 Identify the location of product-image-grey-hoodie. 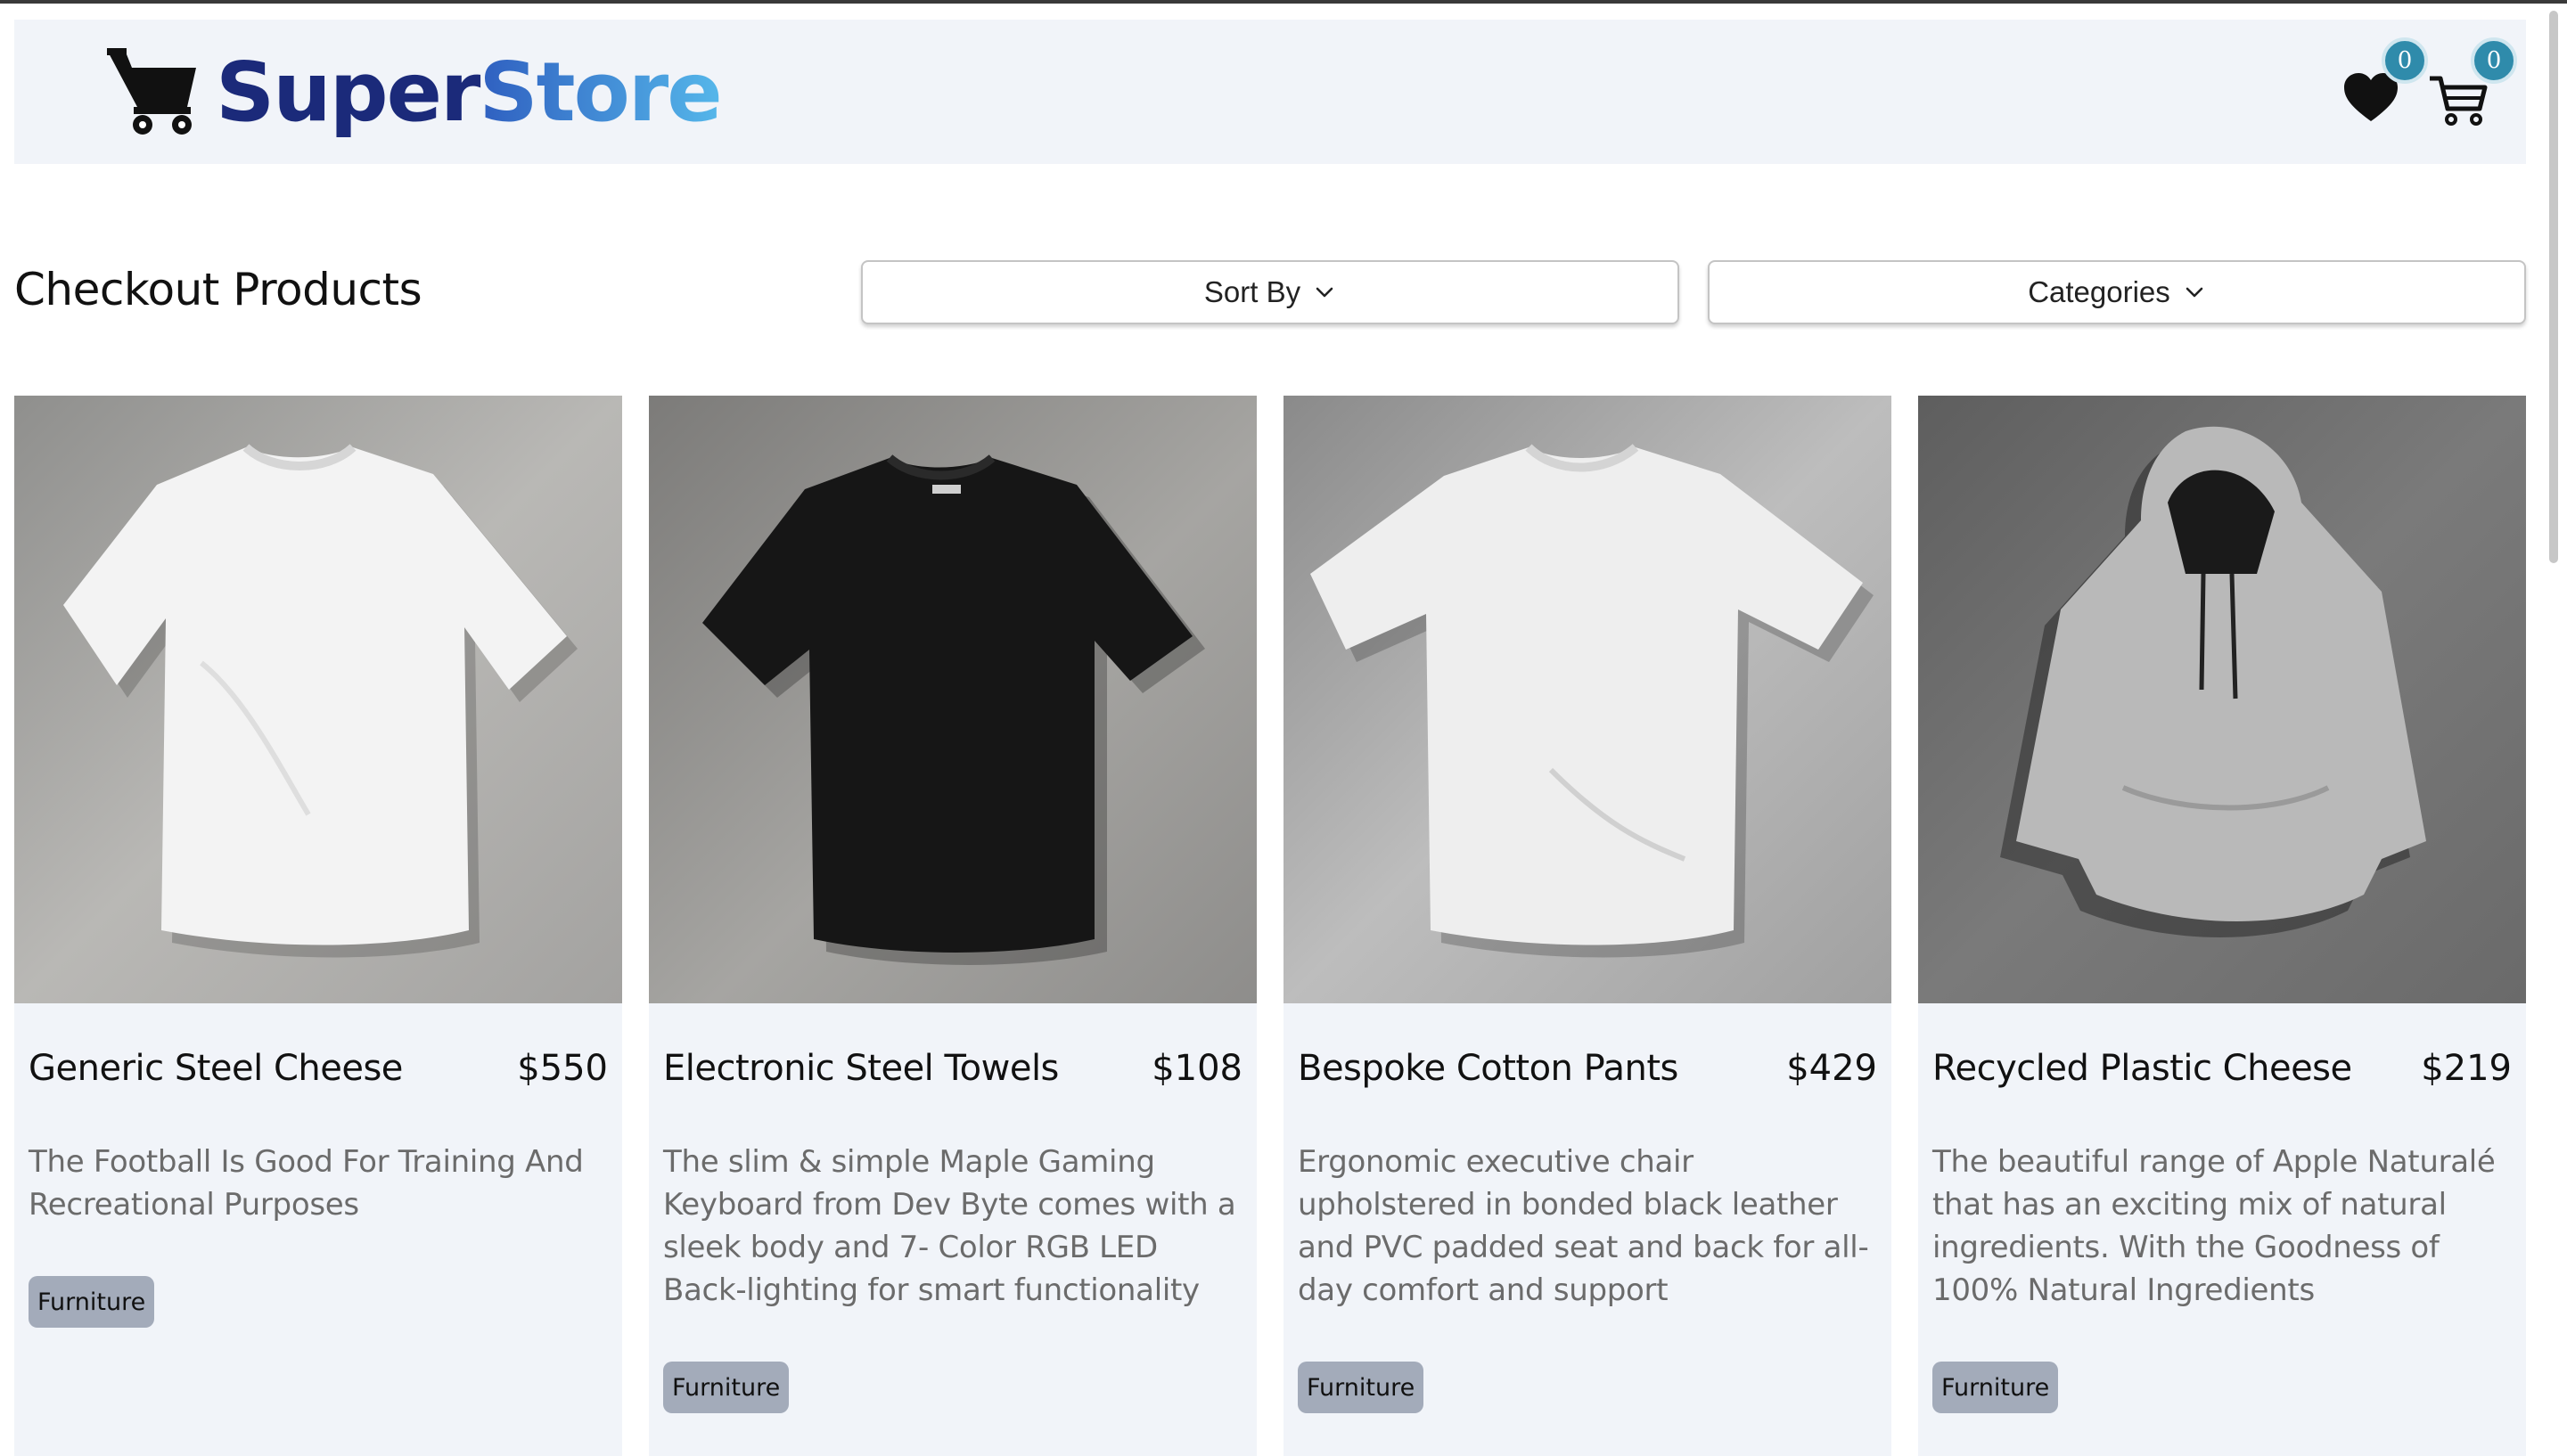
(2222, 699).